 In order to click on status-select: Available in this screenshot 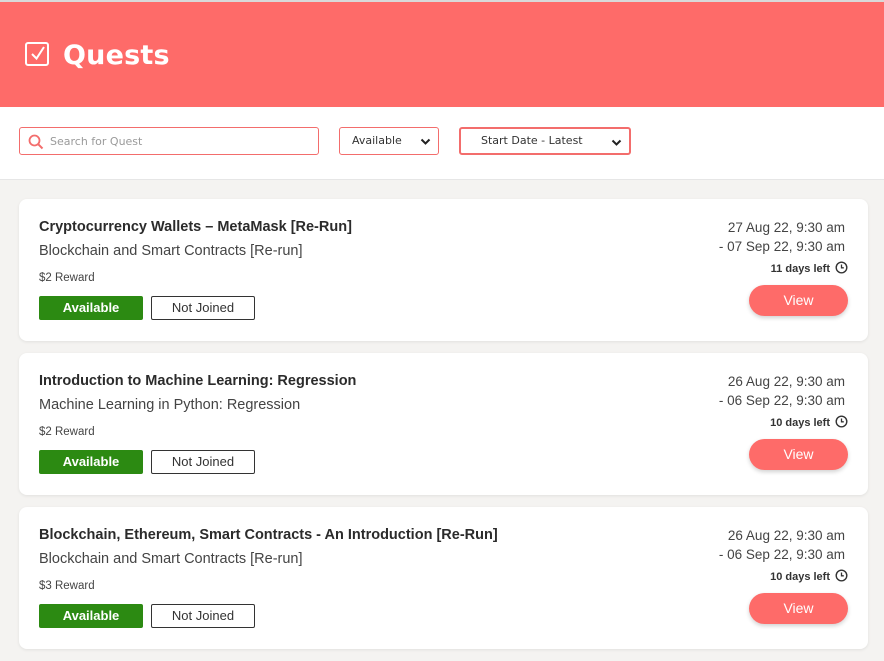, I will do `click(389, 141)`.